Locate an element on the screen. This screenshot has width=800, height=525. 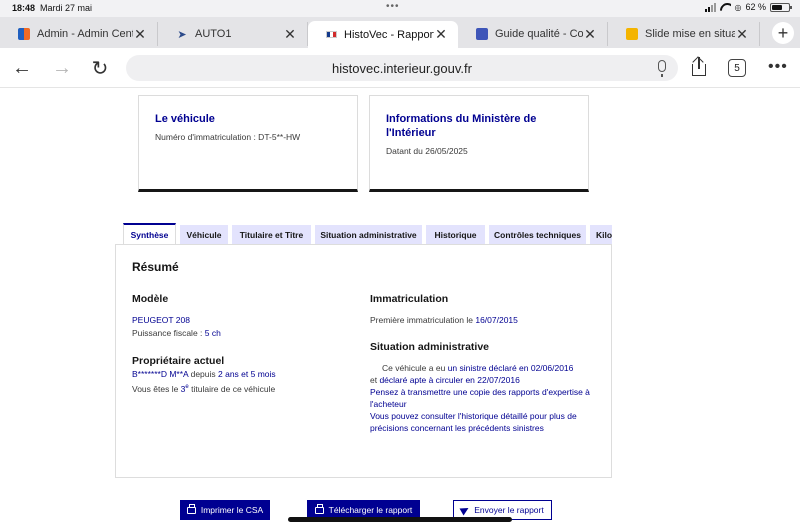
tab-historique: Historique is located at coordinates (455, 235).